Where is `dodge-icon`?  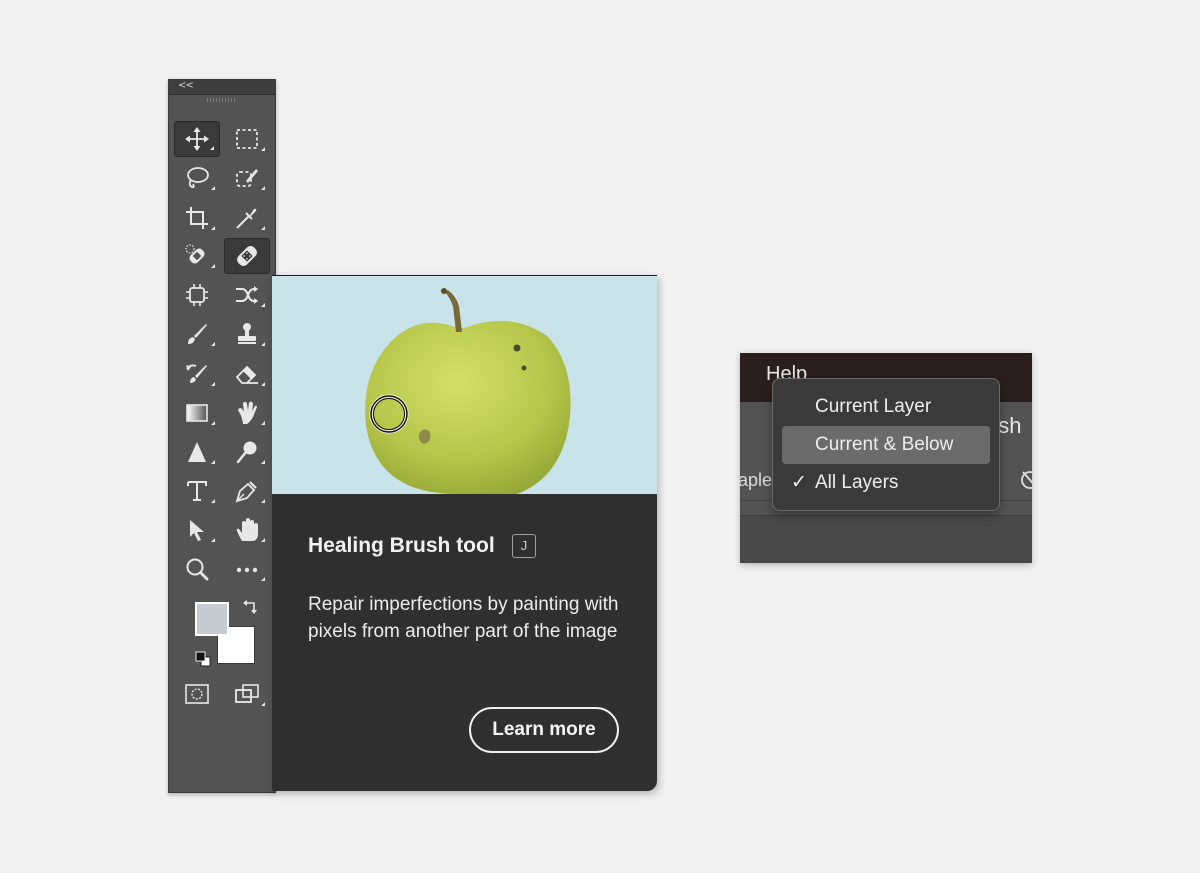
dodge-icon is located at coordinates (246, 452).